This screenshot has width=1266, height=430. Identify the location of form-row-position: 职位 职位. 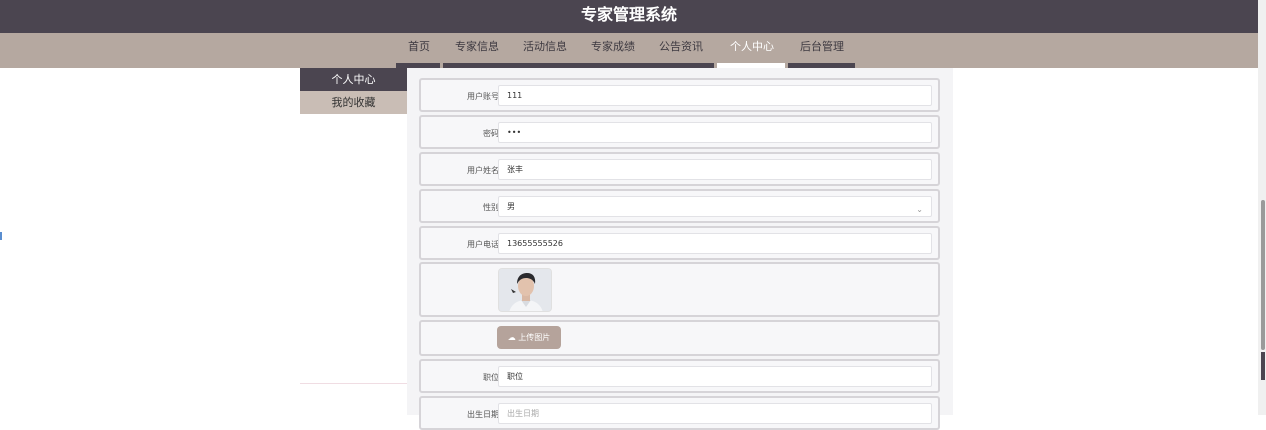
(679, 376).